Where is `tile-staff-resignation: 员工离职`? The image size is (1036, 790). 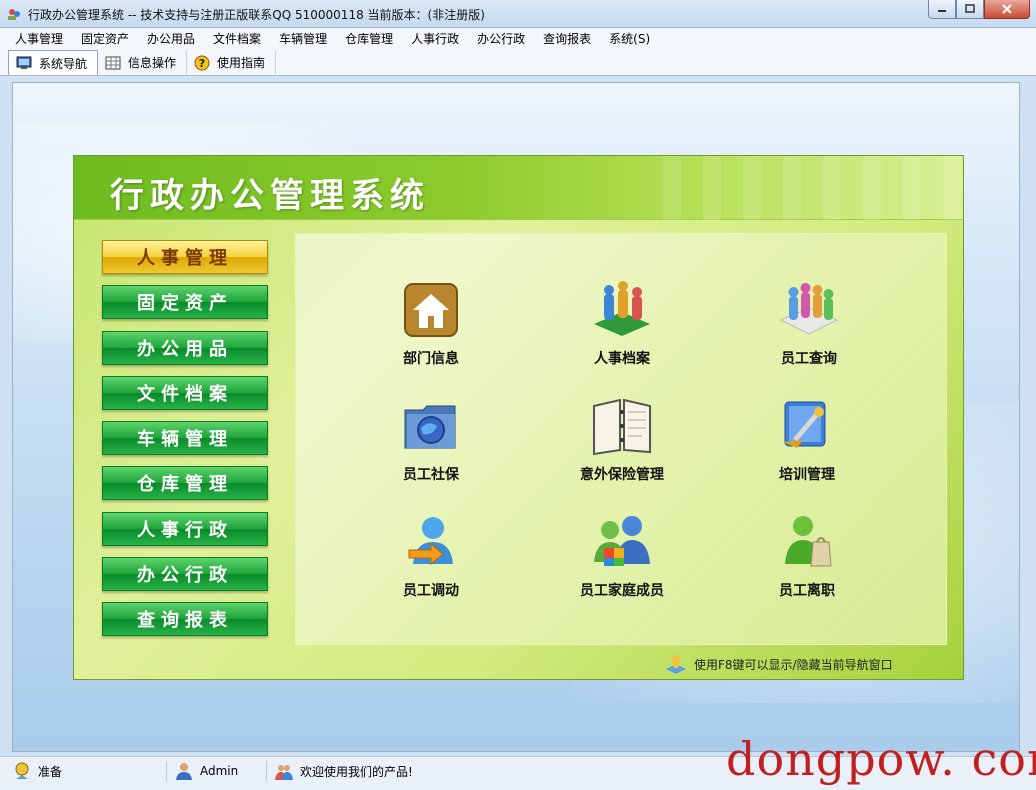 tile-staff-resignation: 员工离职 is located at coordinates (807, 565).